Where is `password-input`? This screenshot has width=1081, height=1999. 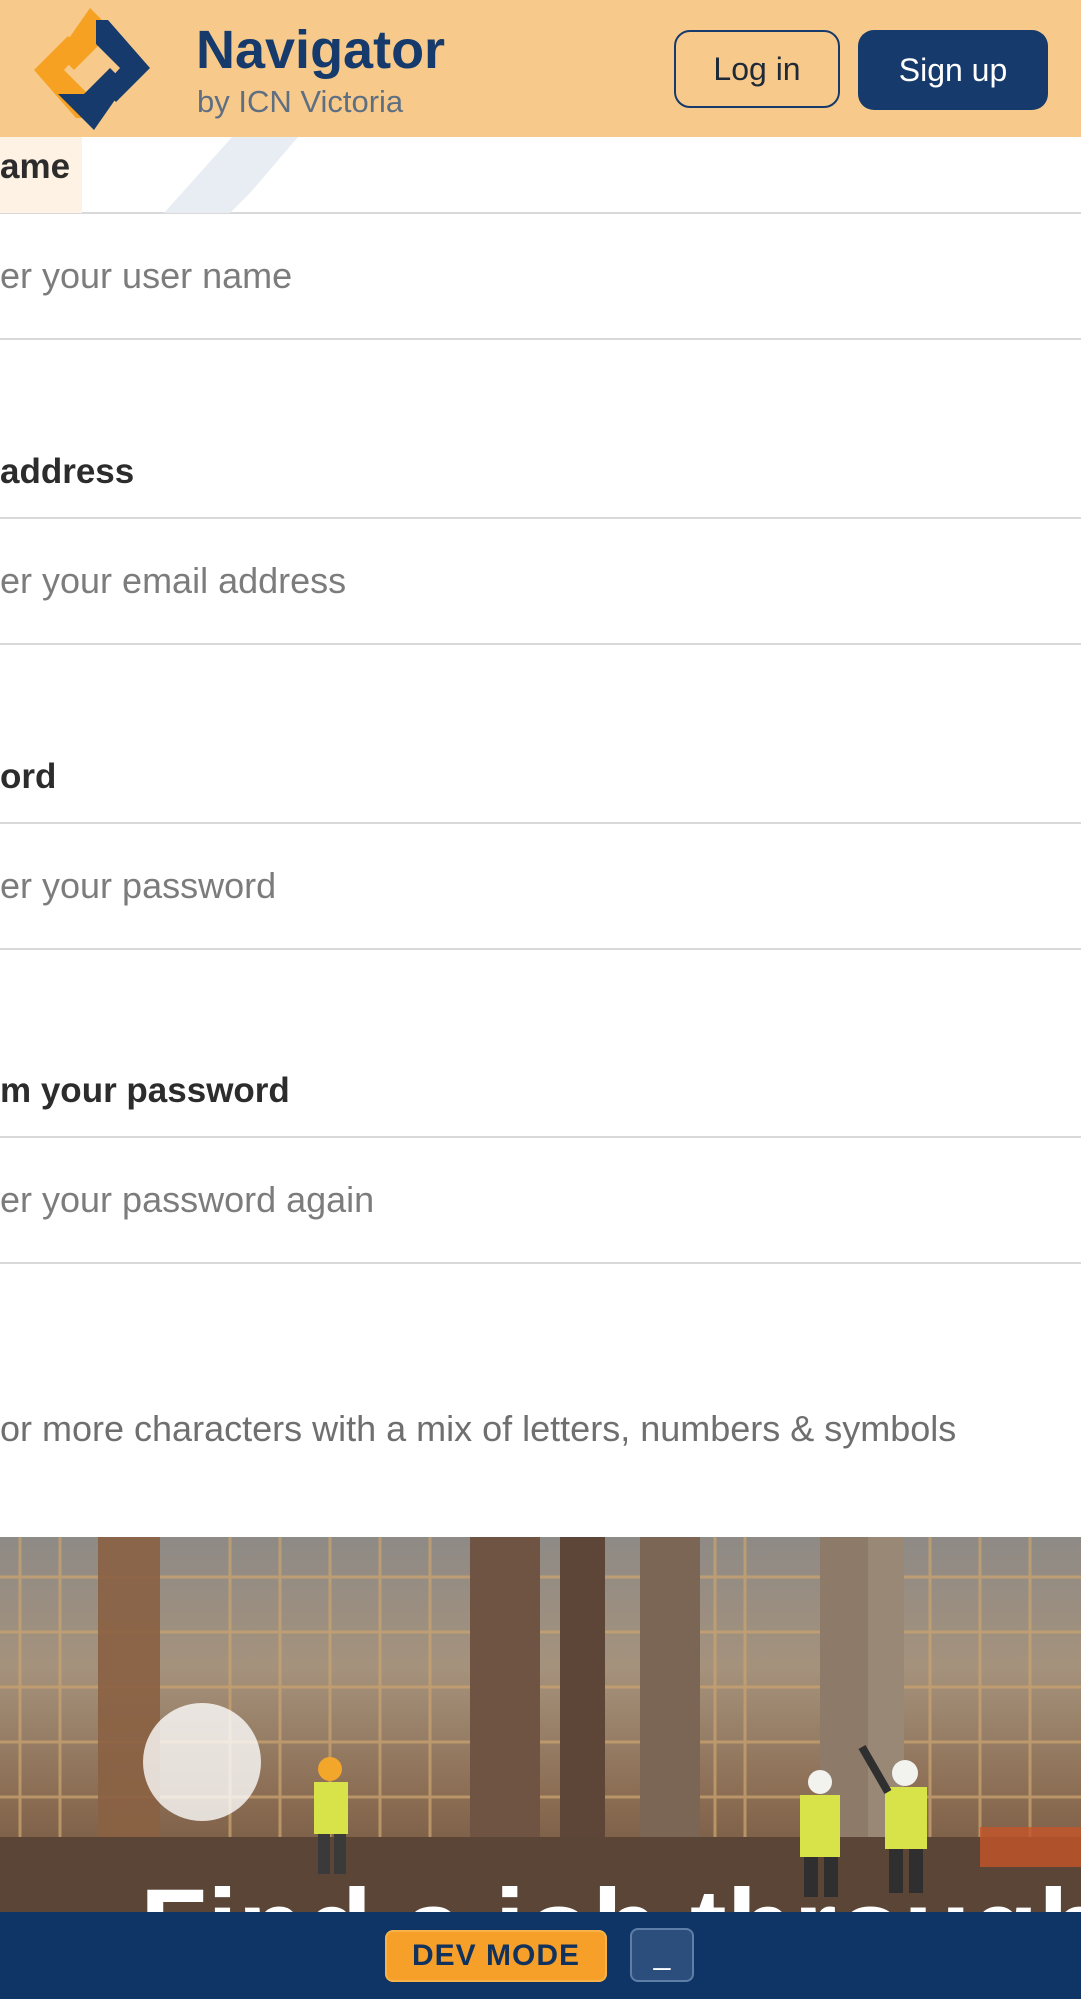
password-input is located at coordinates (540, 886).